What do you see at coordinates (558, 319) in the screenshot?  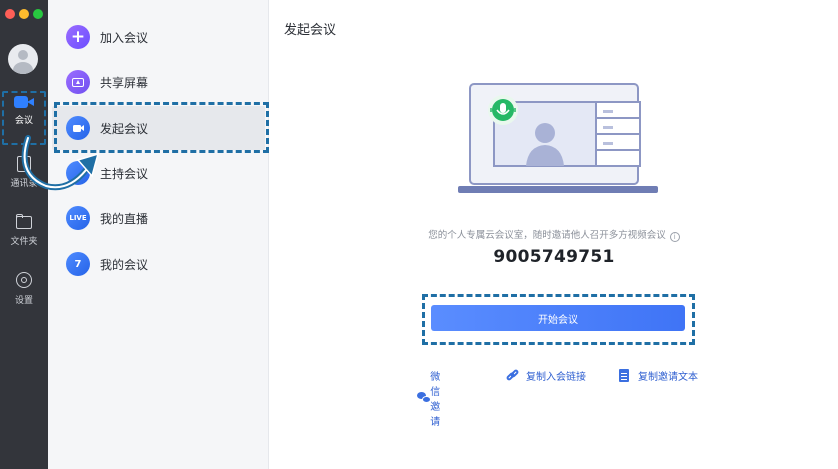 I see `highlight-start-button` at bounding box center [558, 319].